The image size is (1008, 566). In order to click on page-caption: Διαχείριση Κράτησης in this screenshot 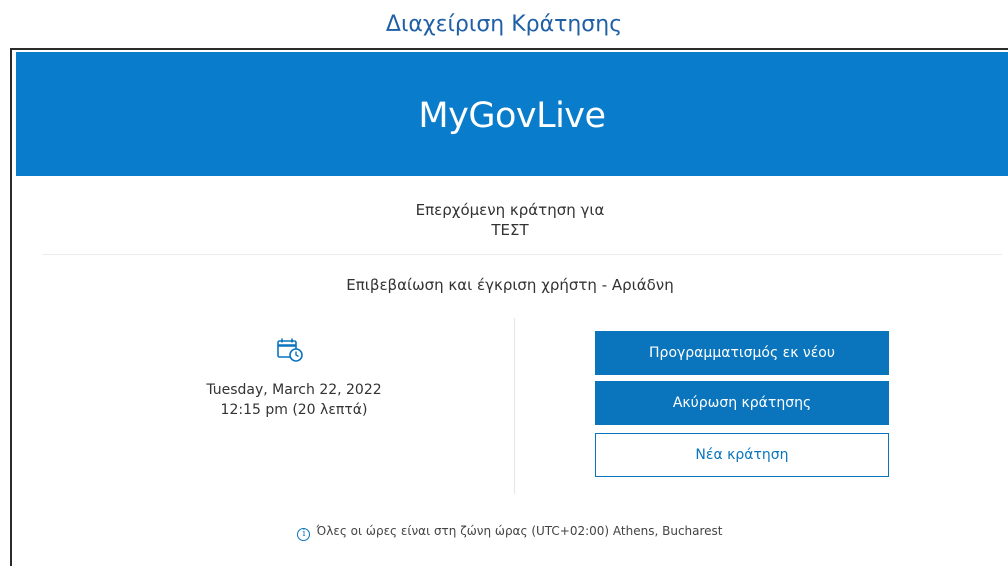, I will do `click(504, 24)`.